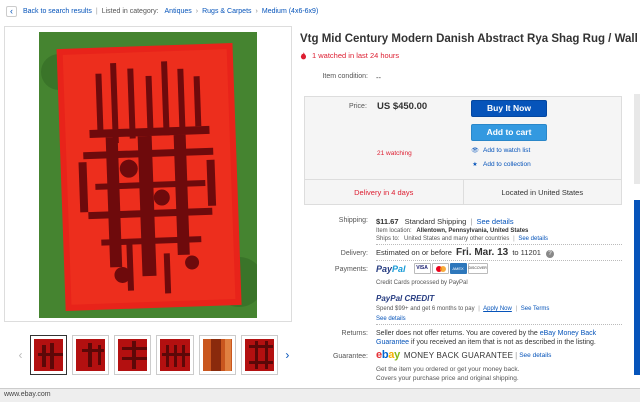 The height and width of the screenshot is (402, 640). I want to click on condition-label: Item condition:, so click(345, 76).